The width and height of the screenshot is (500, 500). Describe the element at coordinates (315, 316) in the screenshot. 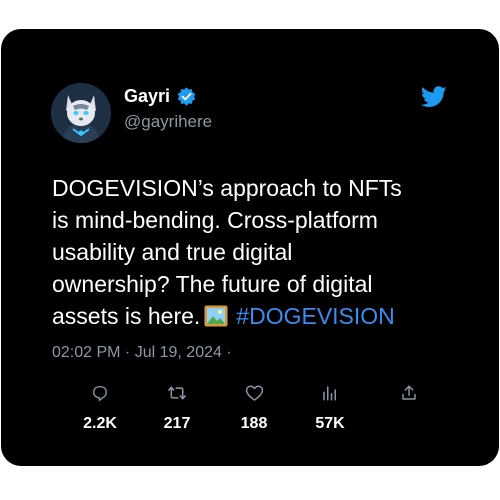

I see `hashtag-link: #DOGEVISION` at that location.